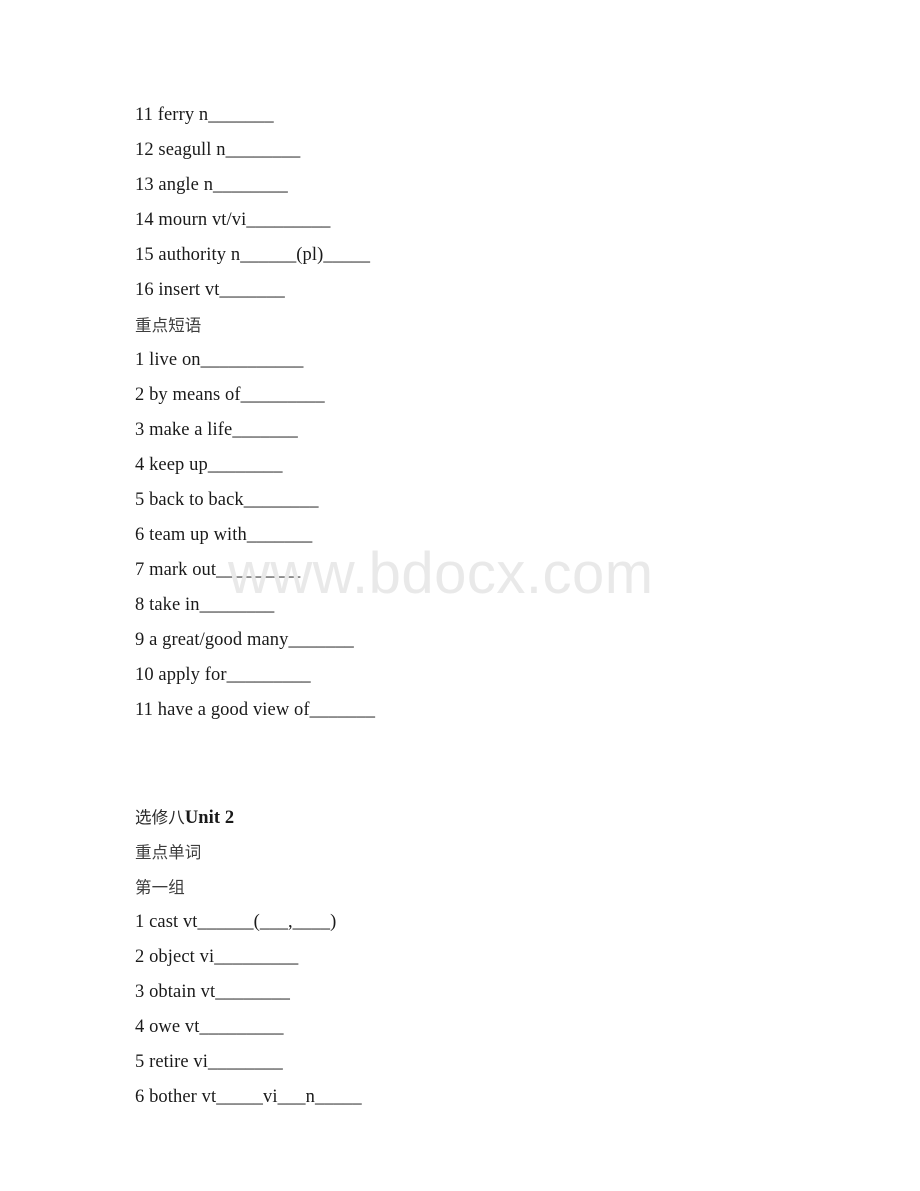 The height and width of the screenshot is (1191, 920). I want to click on vocabulary-item: 16 insert vt_______, so click(210, 290).